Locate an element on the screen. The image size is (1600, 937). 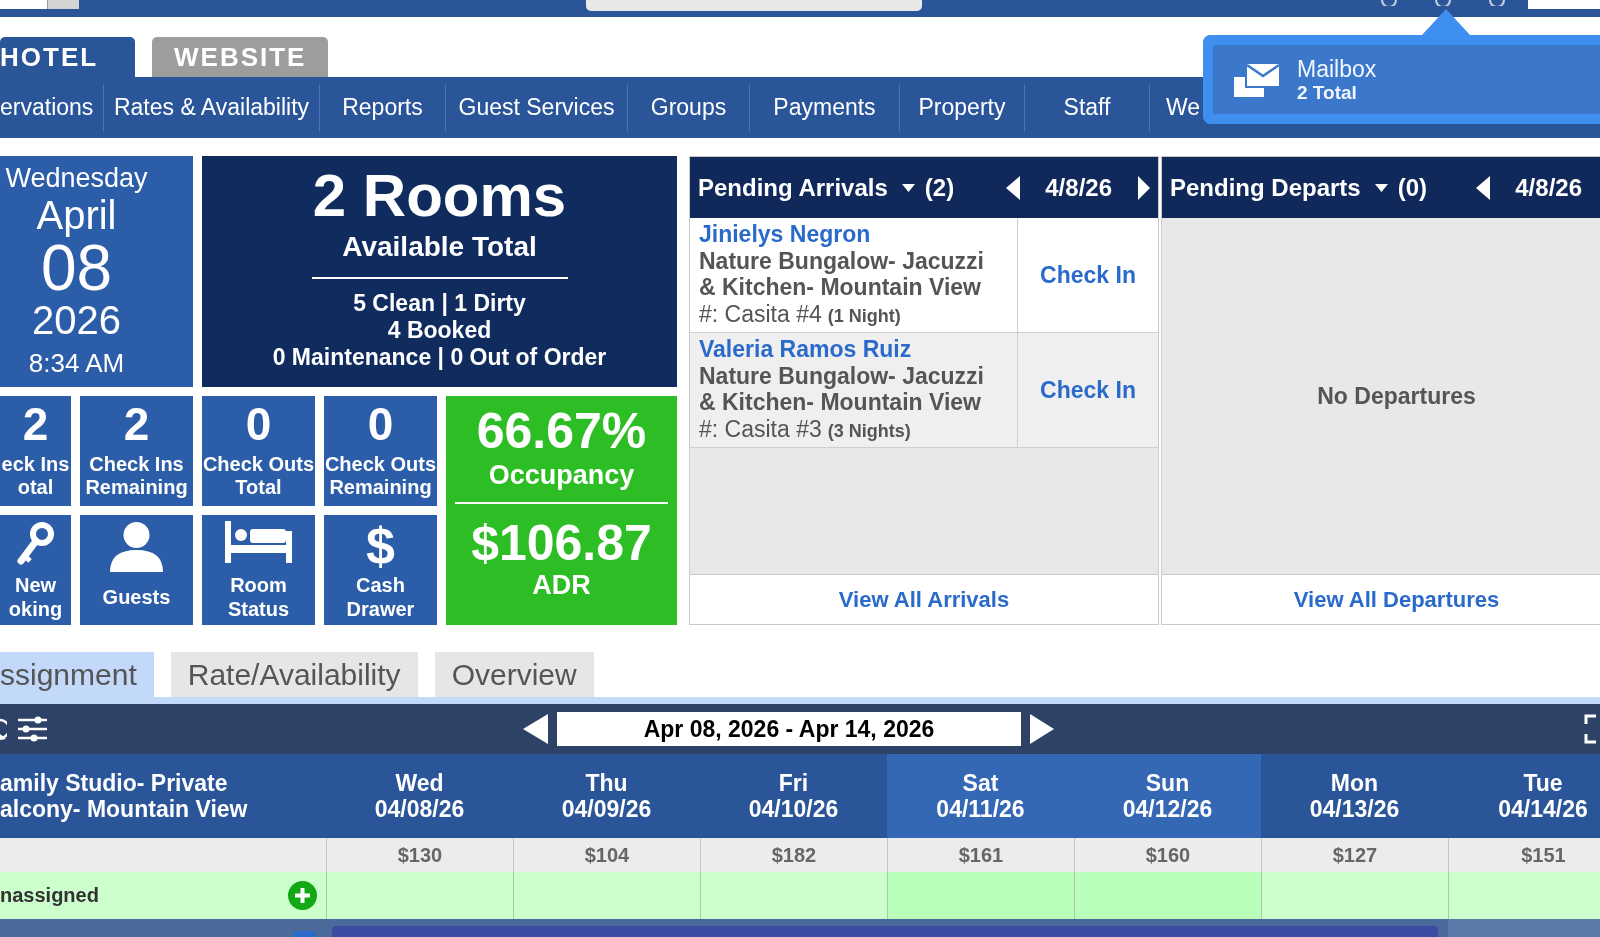
nights-text: (3 Nights) is located at coordinates (869, 431).